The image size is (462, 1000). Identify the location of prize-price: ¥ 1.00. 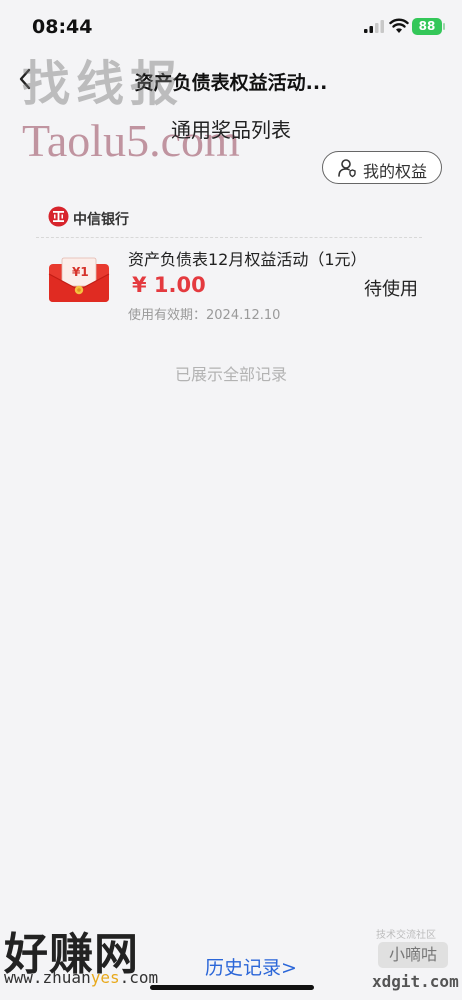
(169, 285).